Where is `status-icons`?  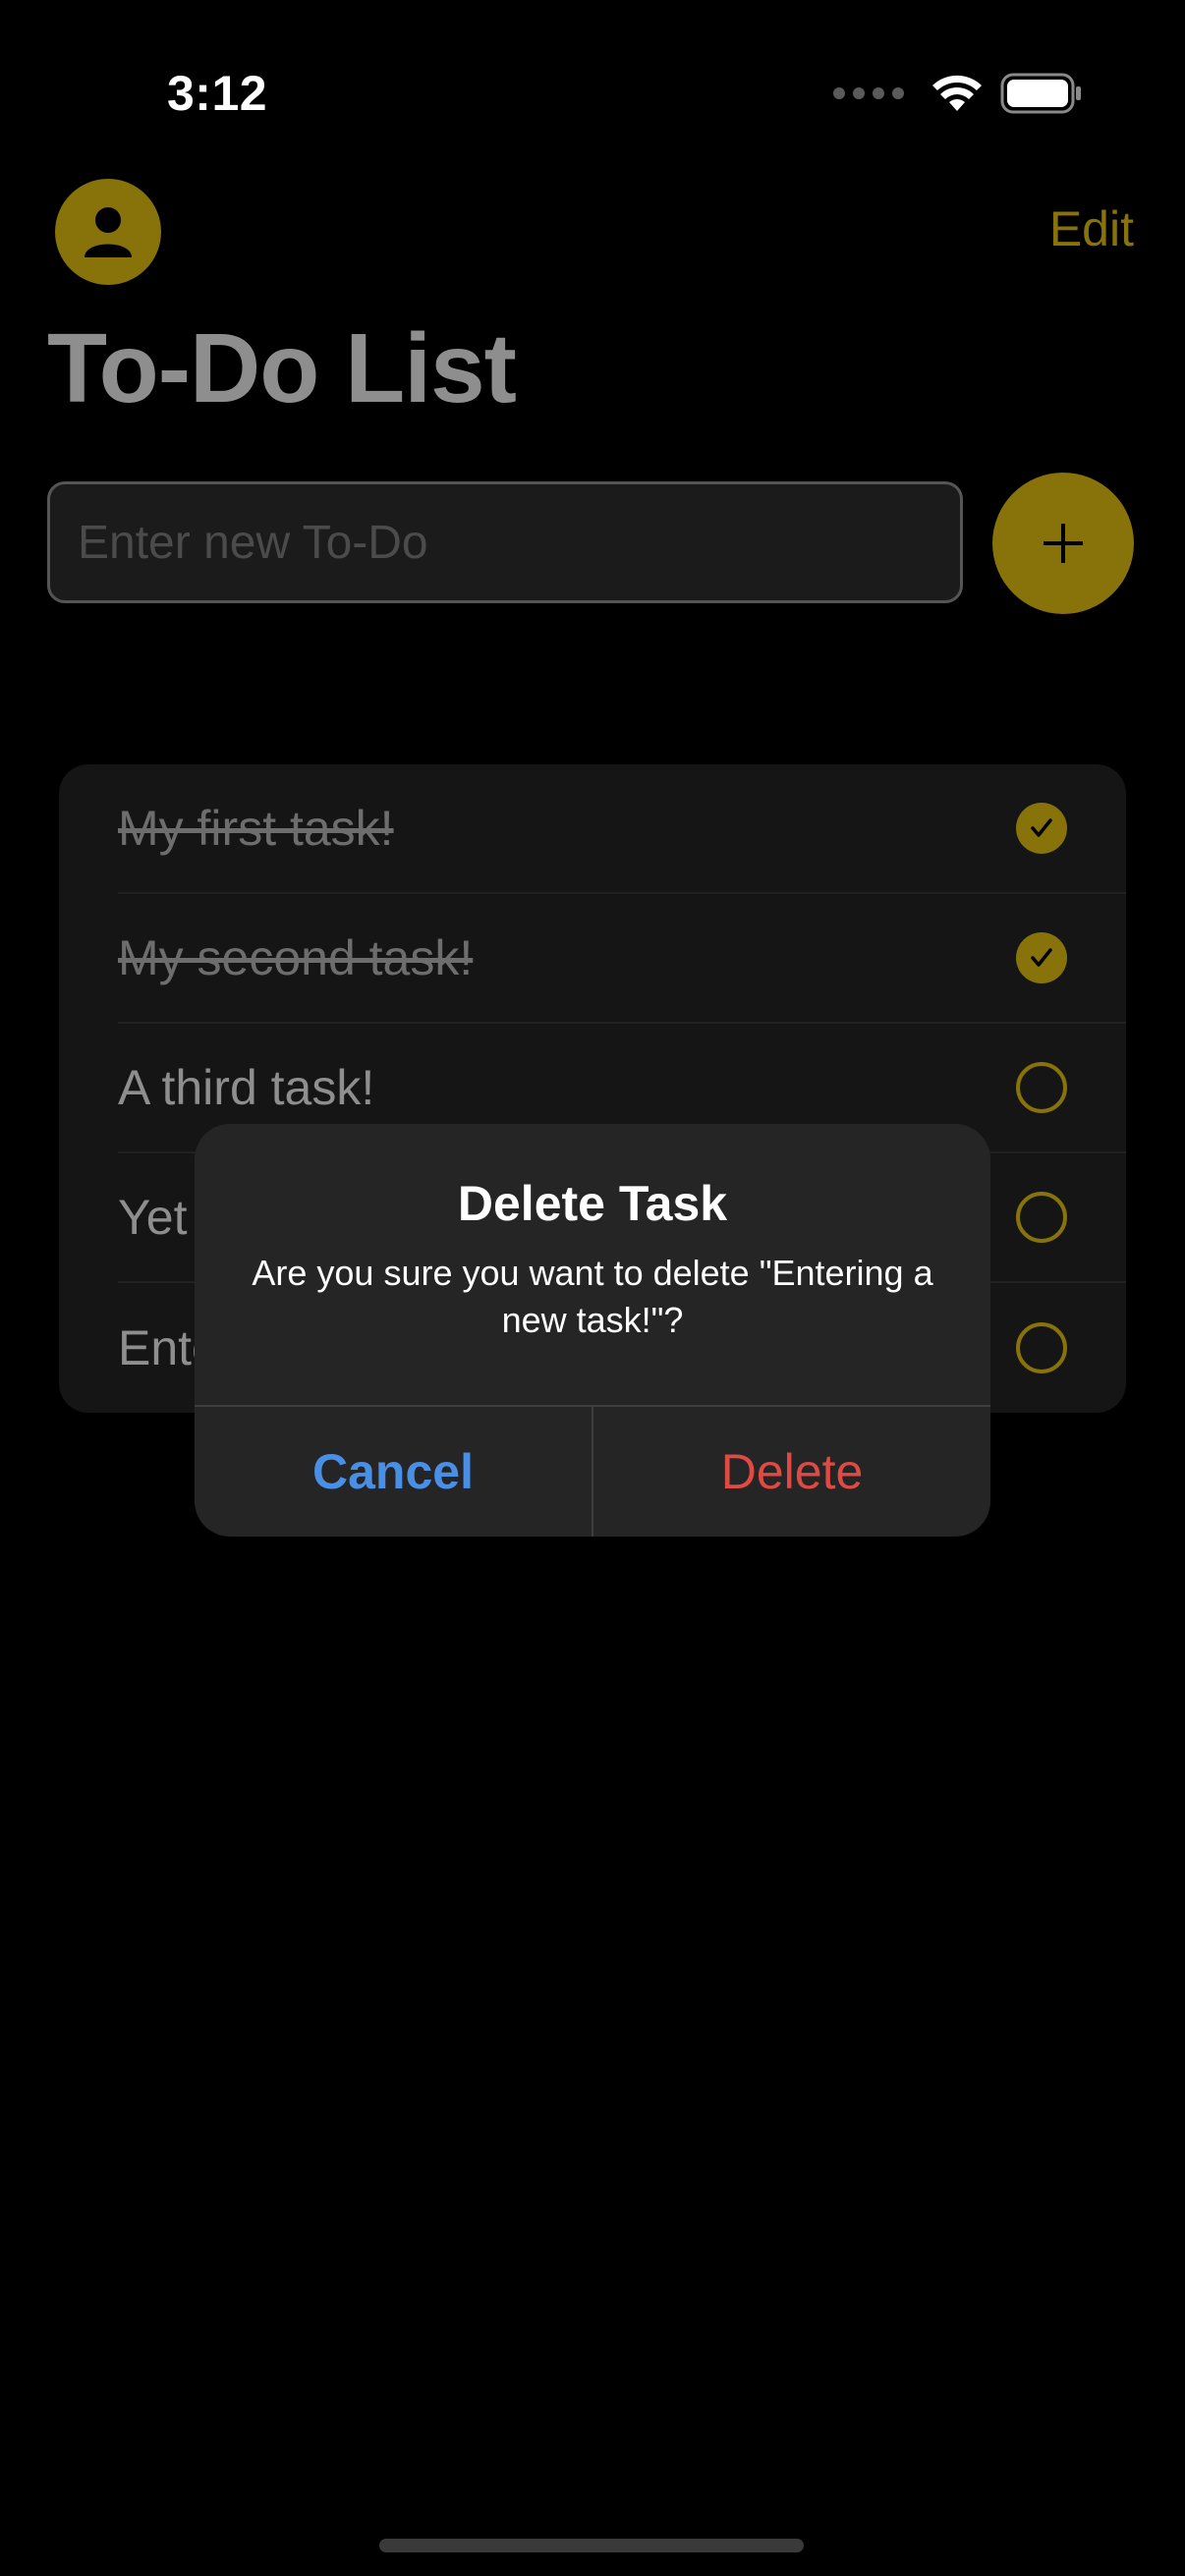 status-icons is located at coordinates (958, 93).